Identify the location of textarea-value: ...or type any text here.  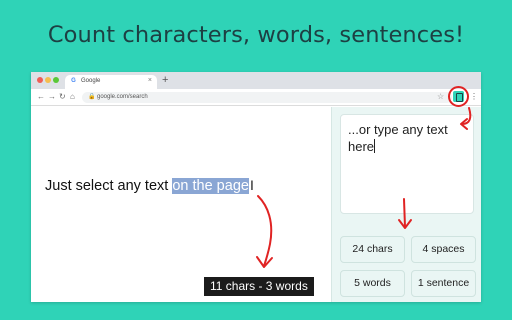
(398, 138).